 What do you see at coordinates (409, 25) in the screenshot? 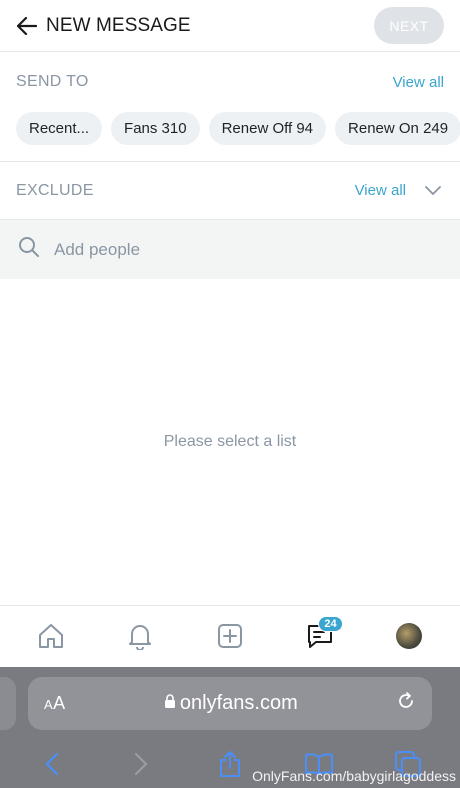
I see `next-button: NEXT` at bounding box center [409, 25].